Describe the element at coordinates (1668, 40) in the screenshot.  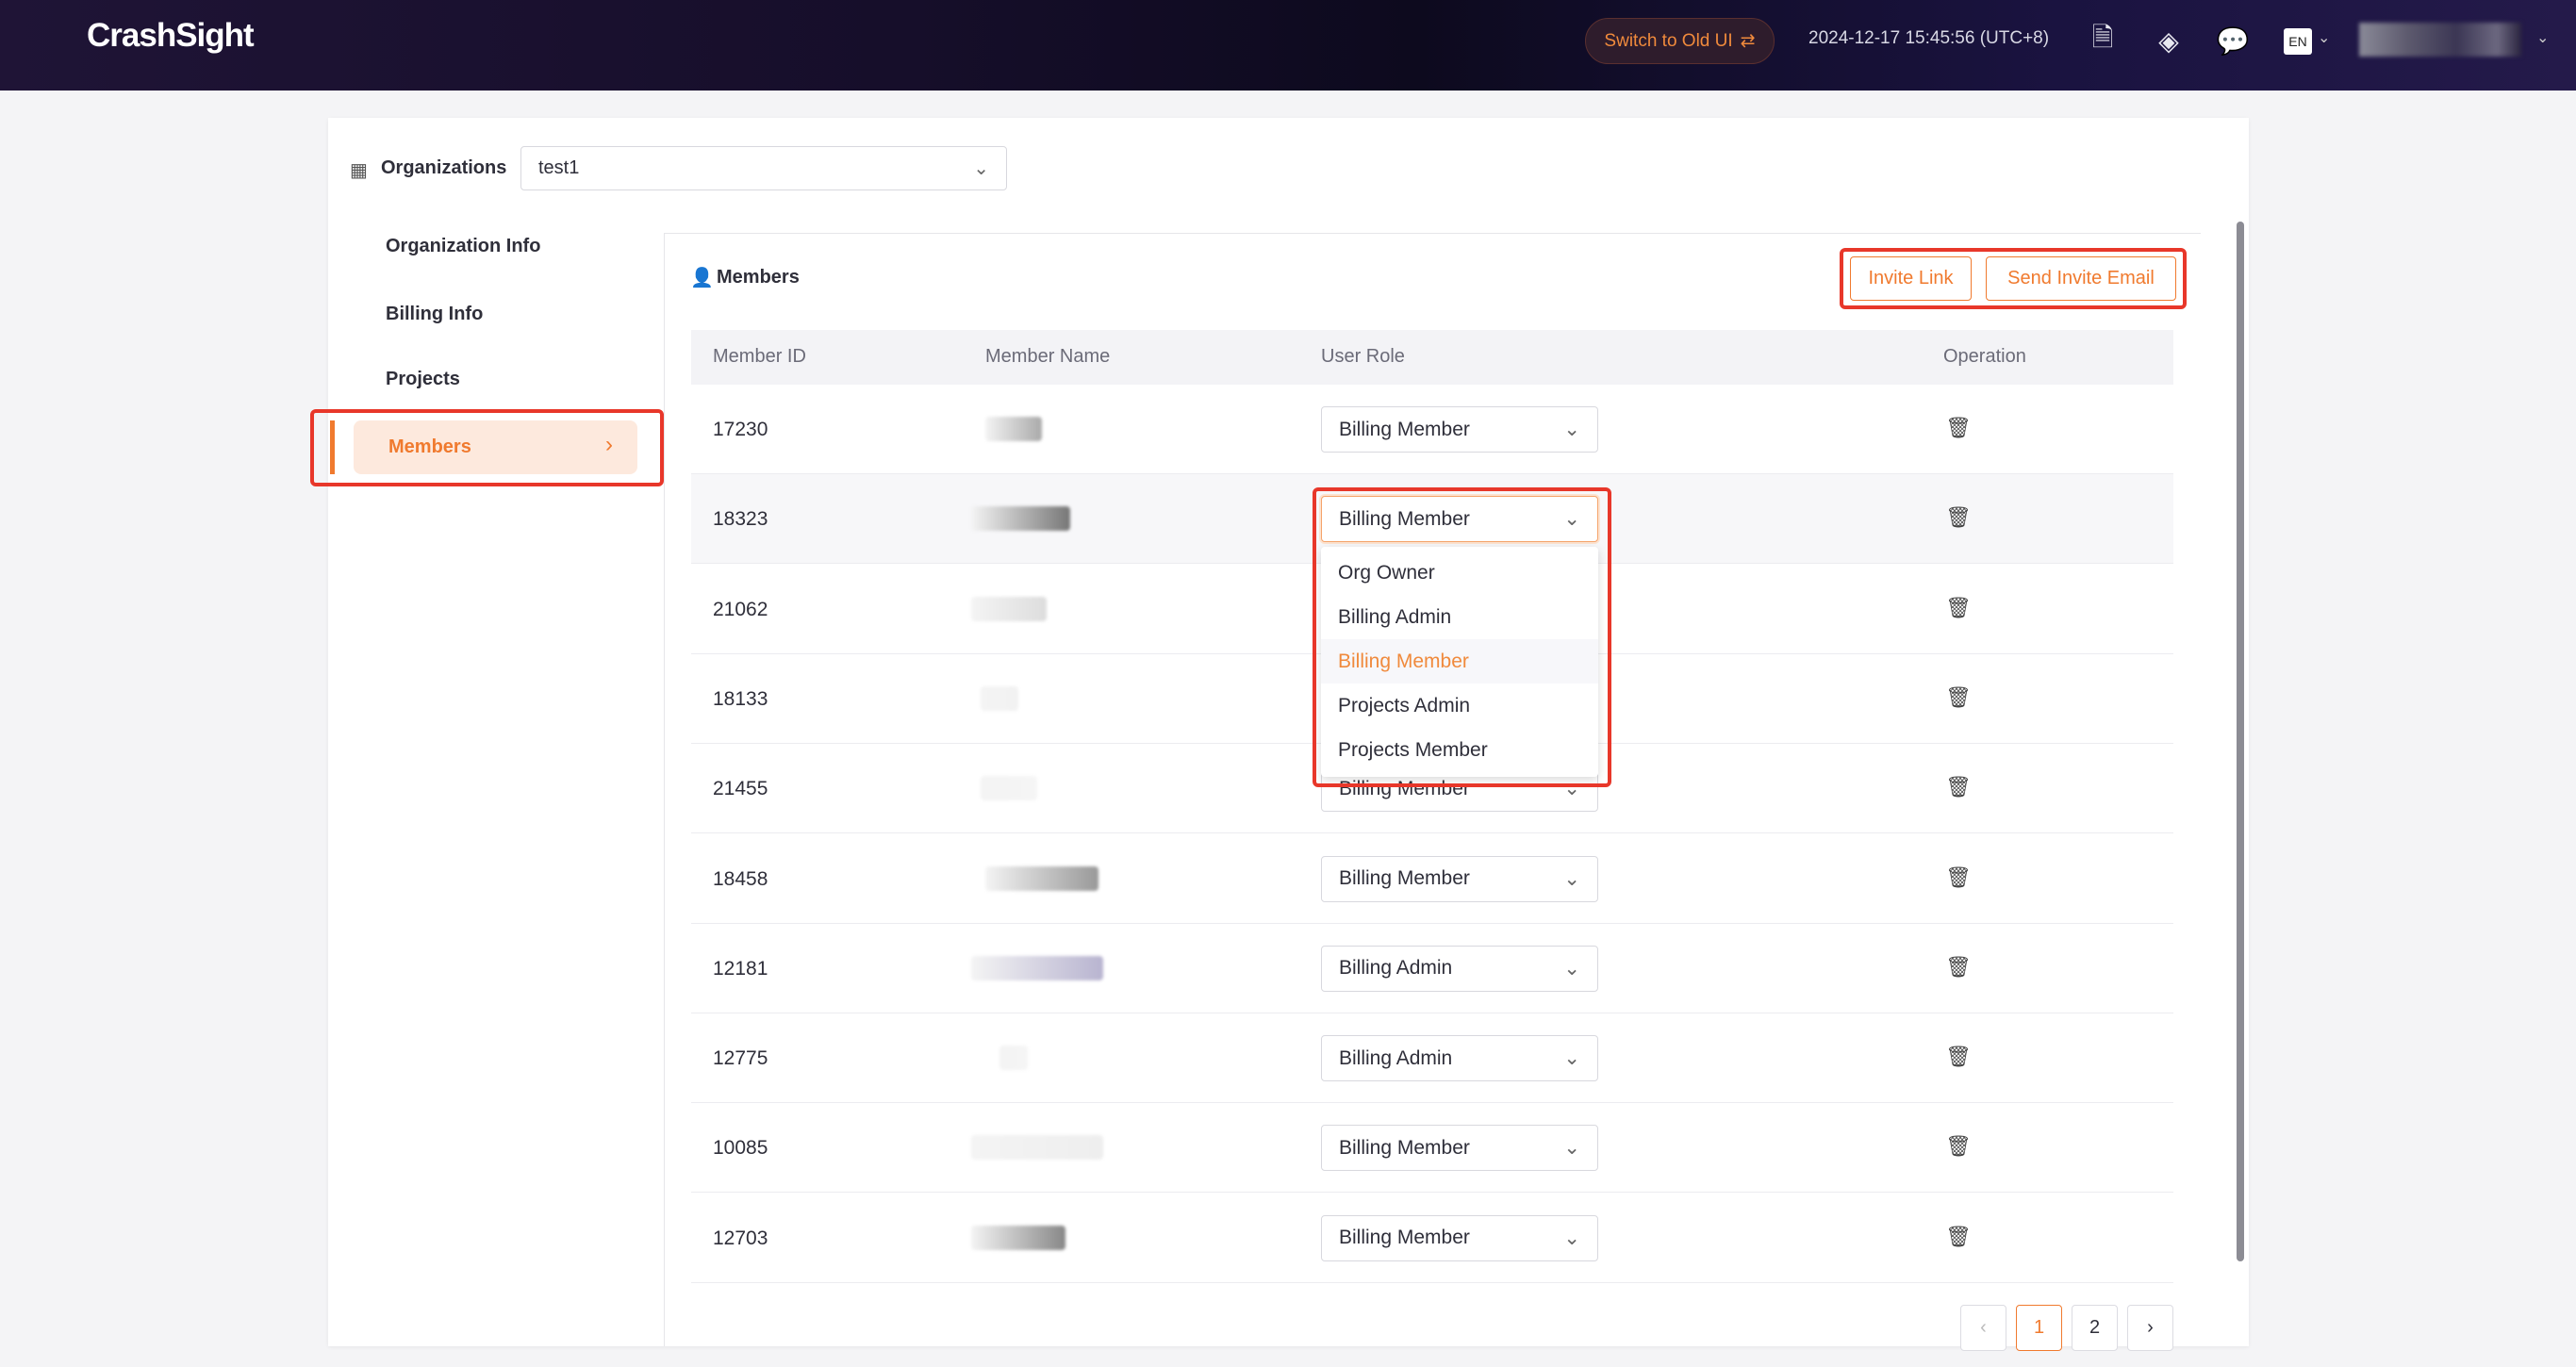
I see `switch-label: Switch to Old UI` at that location.